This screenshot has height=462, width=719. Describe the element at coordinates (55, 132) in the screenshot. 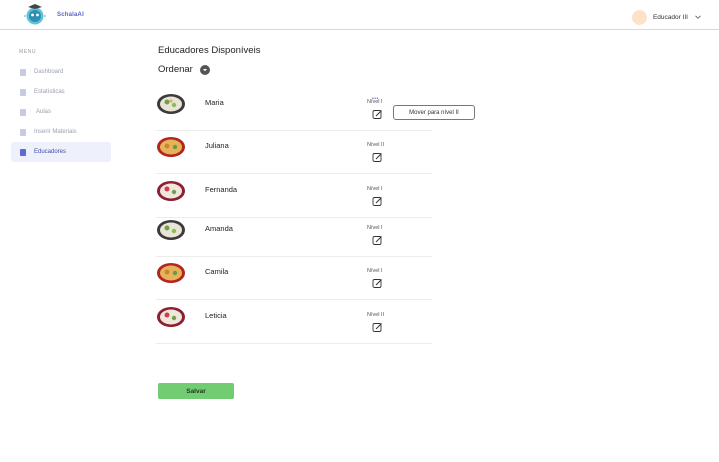

I see `sidebar-item-label: Inserir Materiais` at that location.